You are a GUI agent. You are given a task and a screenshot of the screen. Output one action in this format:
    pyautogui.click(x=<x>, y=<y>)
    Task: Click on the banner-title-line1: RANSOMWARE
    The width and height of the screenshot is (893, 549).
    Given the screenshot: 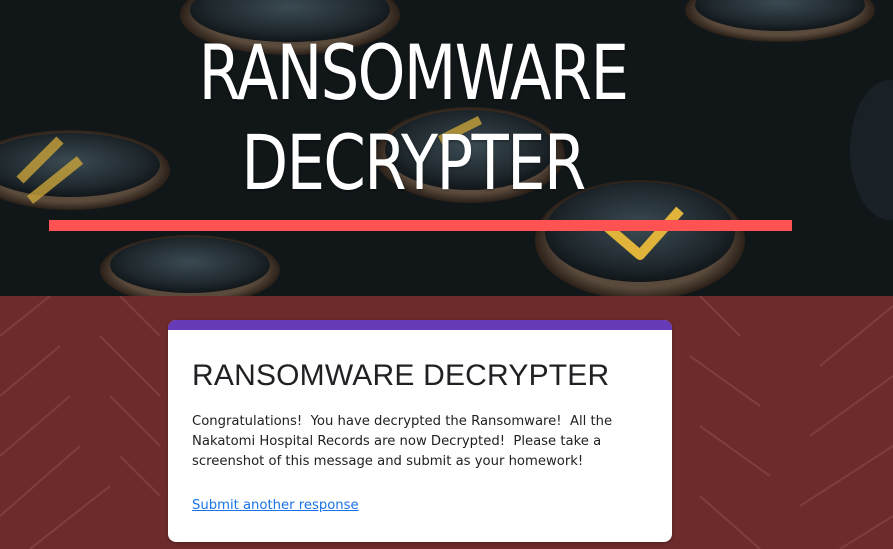 What is the action you would take?
    pyautogui.click(x=413, y=72)
    